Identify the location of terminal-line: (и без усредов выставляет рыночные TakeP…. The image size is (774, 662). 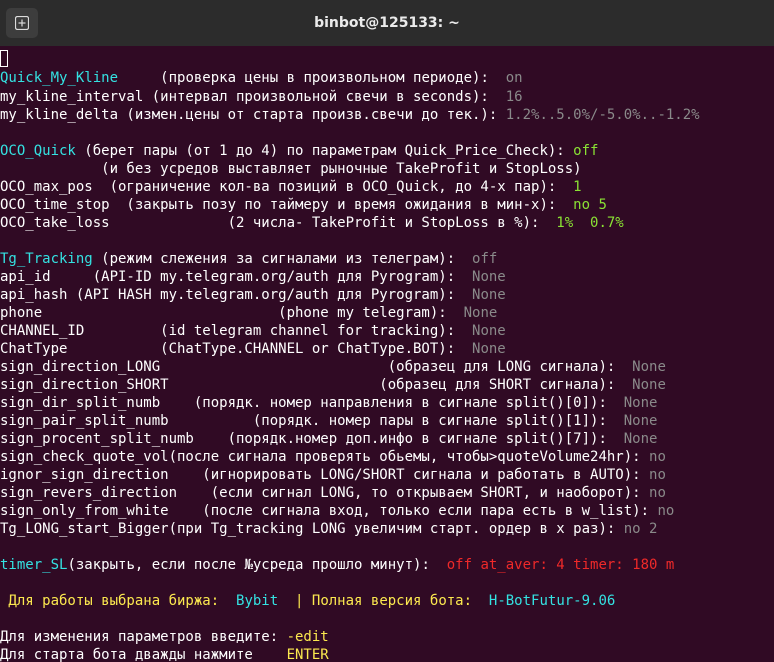
(291, 169).